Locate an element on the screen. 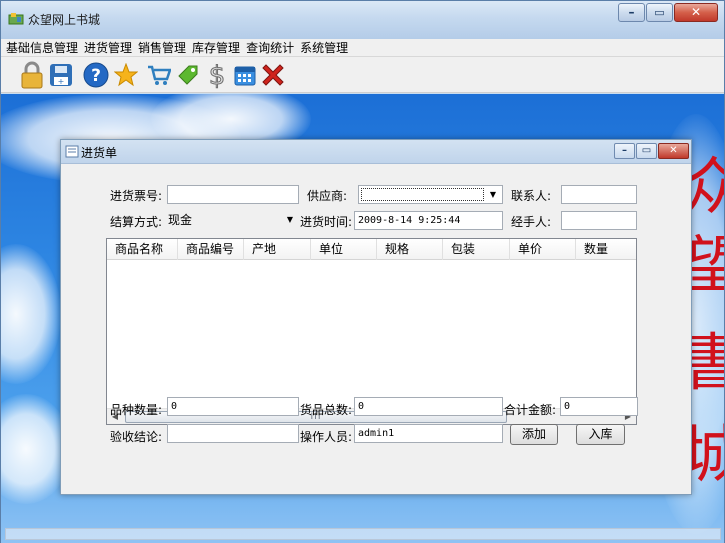 This screenshot has width=725, height=543. floppy-icon: + is located at coordinates (61, 75).